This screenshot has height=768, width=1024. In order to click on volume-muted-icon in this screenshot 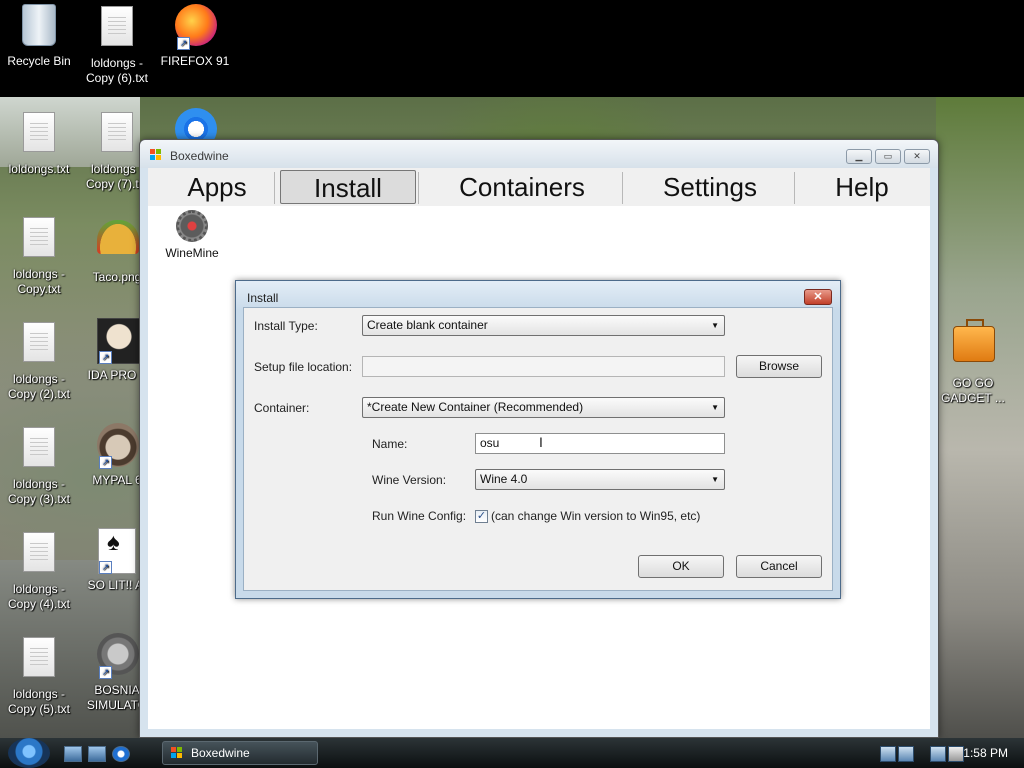, I will do `click(956, 754)`.